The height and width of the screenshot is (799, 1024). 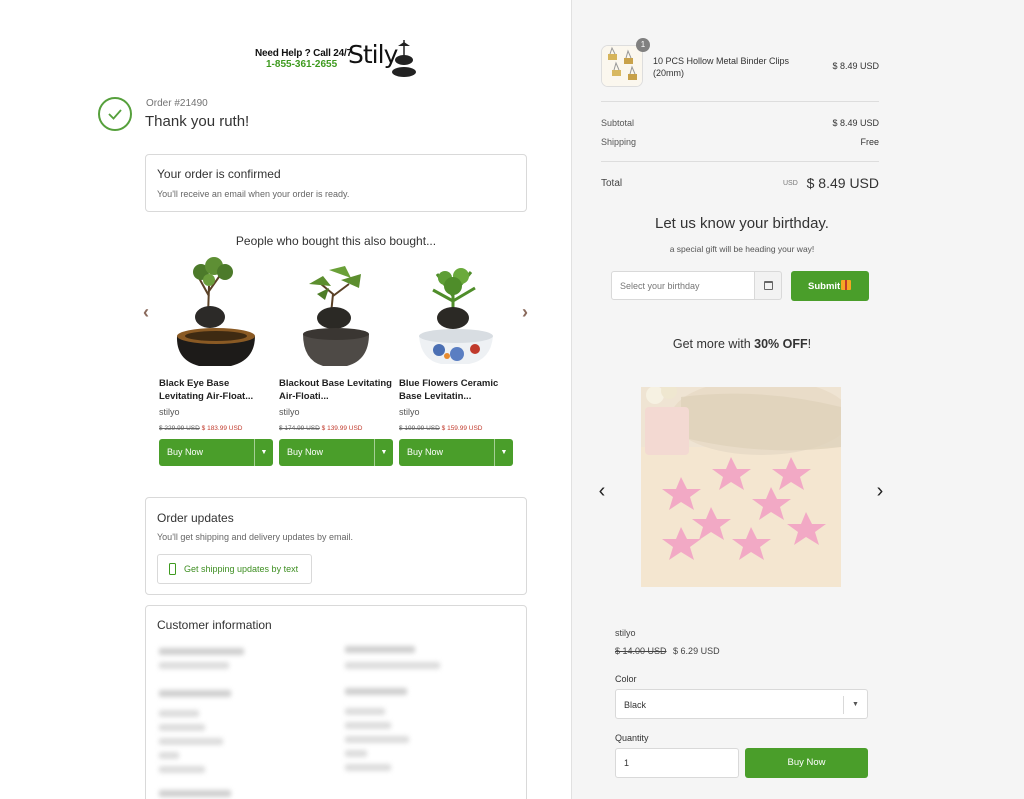 What do you see at coordinates (846, 285) in the screenshot?
I see `gift-icon` at bounding box center [846, 285].